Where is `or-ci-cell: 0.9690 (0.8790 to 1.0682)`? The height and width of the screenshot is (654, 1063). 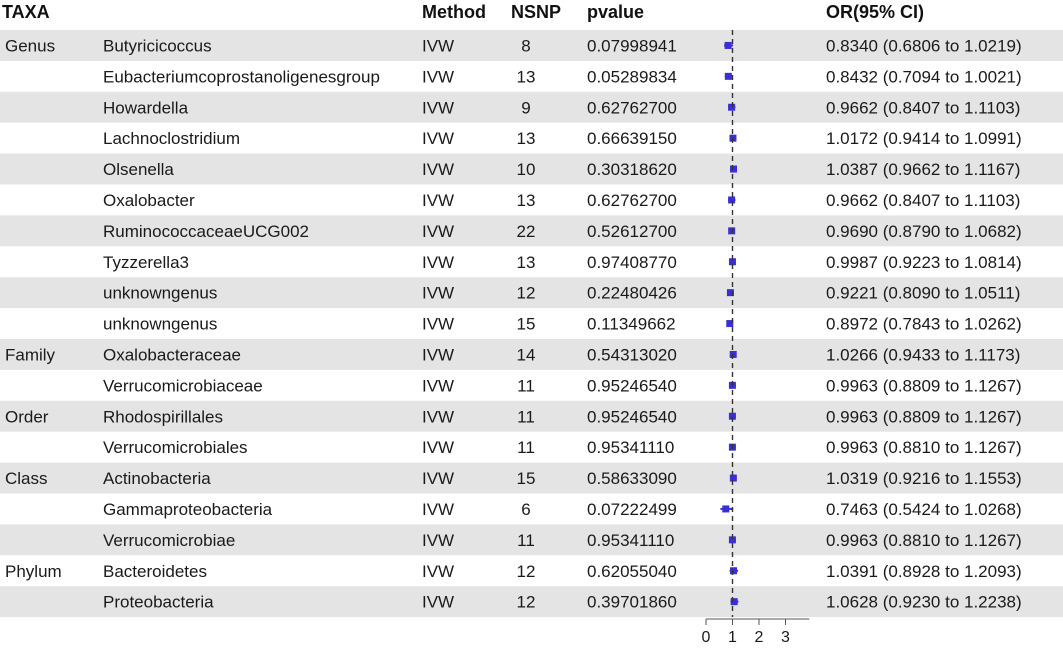
or-ci-cell: 0.9690 (0.8790 to 1.0682) is located at coordinates (924, 231).